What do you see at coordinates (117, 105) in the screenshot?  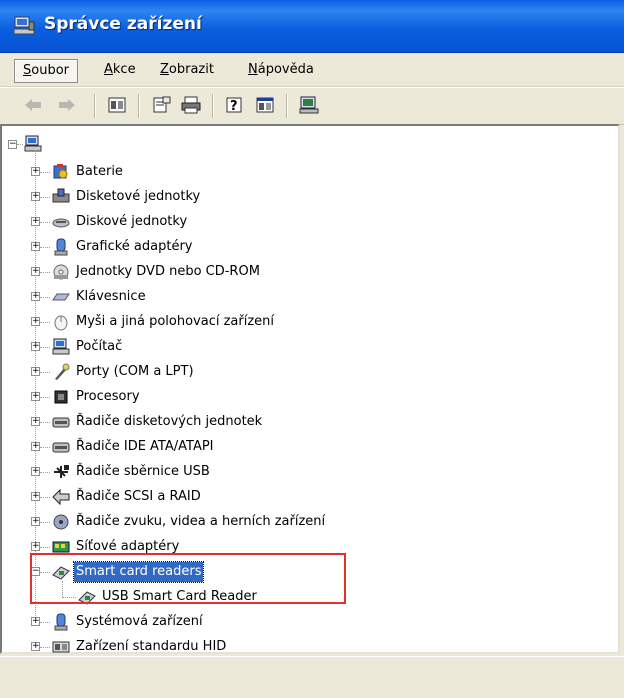 I see `view-icon` at bounding box center [117, 105].